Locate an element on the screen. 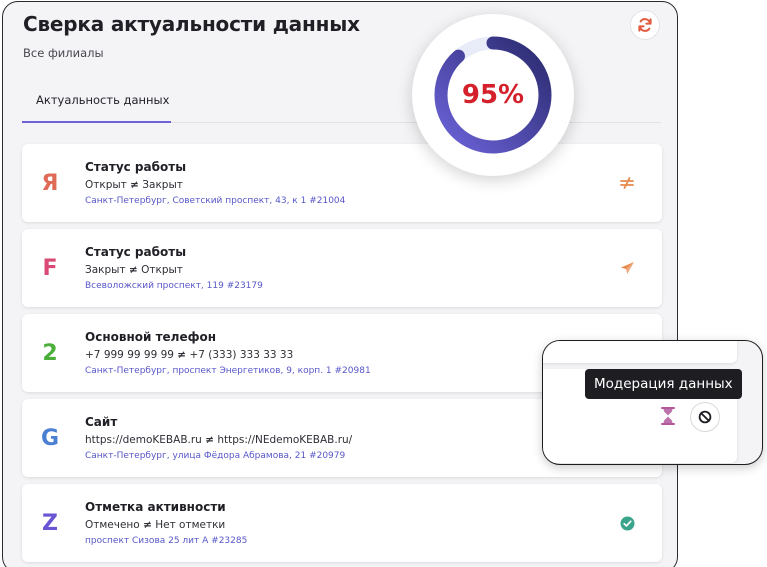  source-logo-facebook: F is located at coordinates (50, 268).